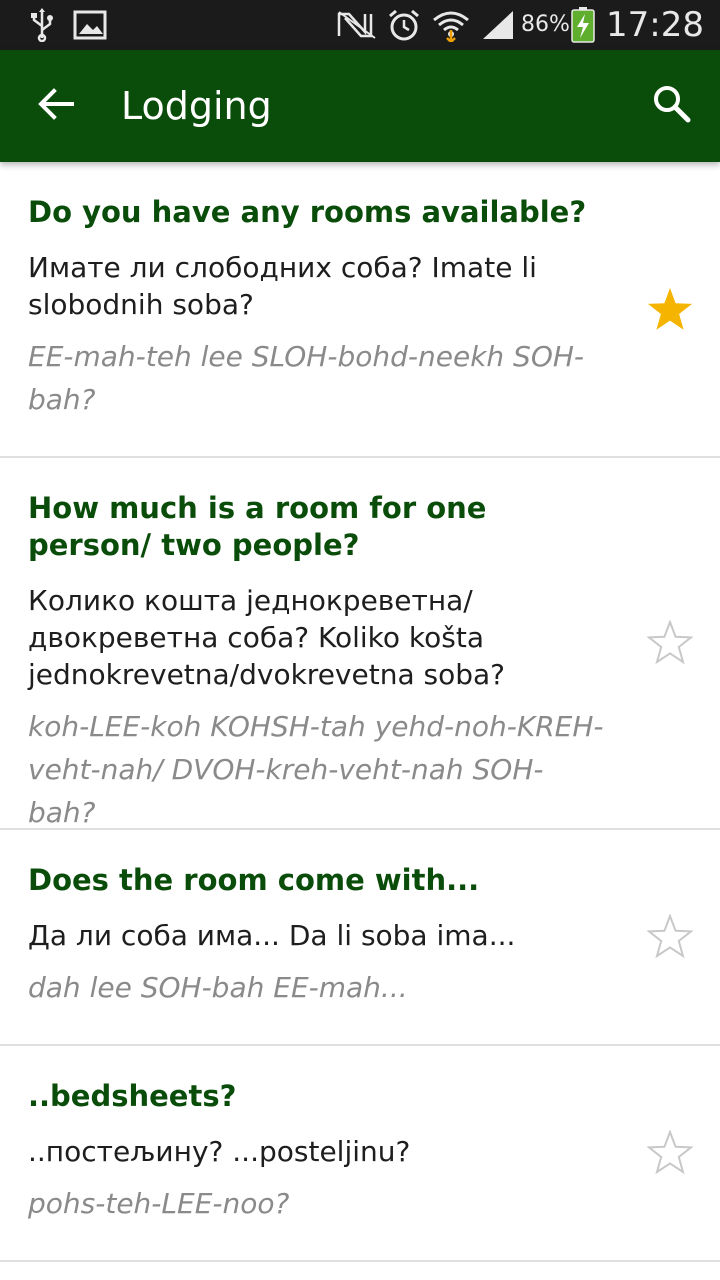 The image size is (720, 1280). Describe the element at coordinates (159, 1203) in the screenshot. I see `phrase-pronunciation: pohs-teh-LEE-noo?` at that location.